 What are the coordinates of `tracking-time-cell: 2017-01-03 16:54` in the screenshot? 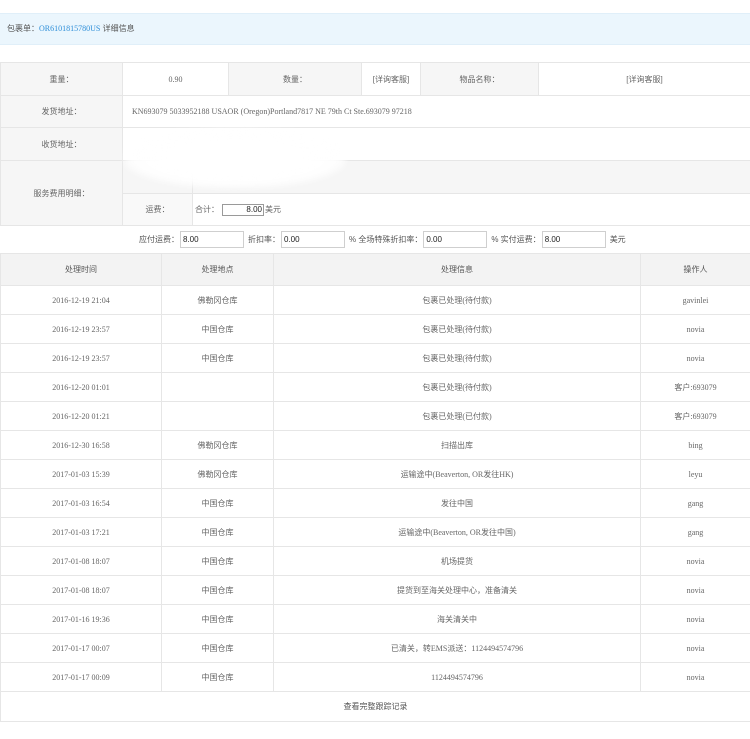 It's located at (81, 503).